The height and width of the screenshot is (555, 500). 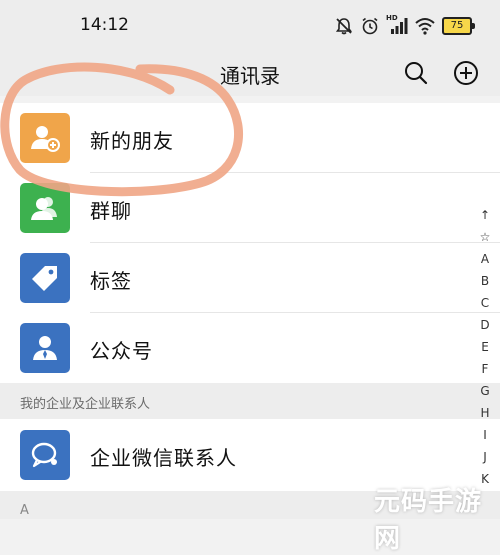 I want to click on plus-circle-icon, so click(x=466, y=73).